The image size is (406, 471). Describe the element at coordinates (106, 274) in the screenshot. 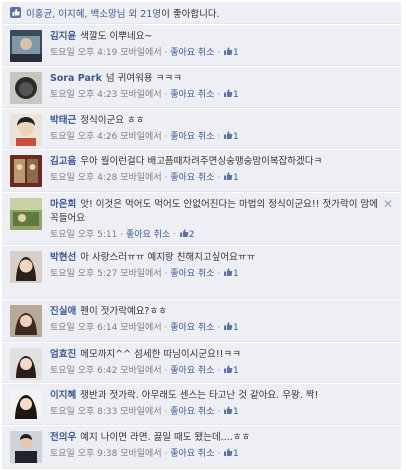

I see `comment-time: 토요일 오후 5:27 모바일에서` at that location.